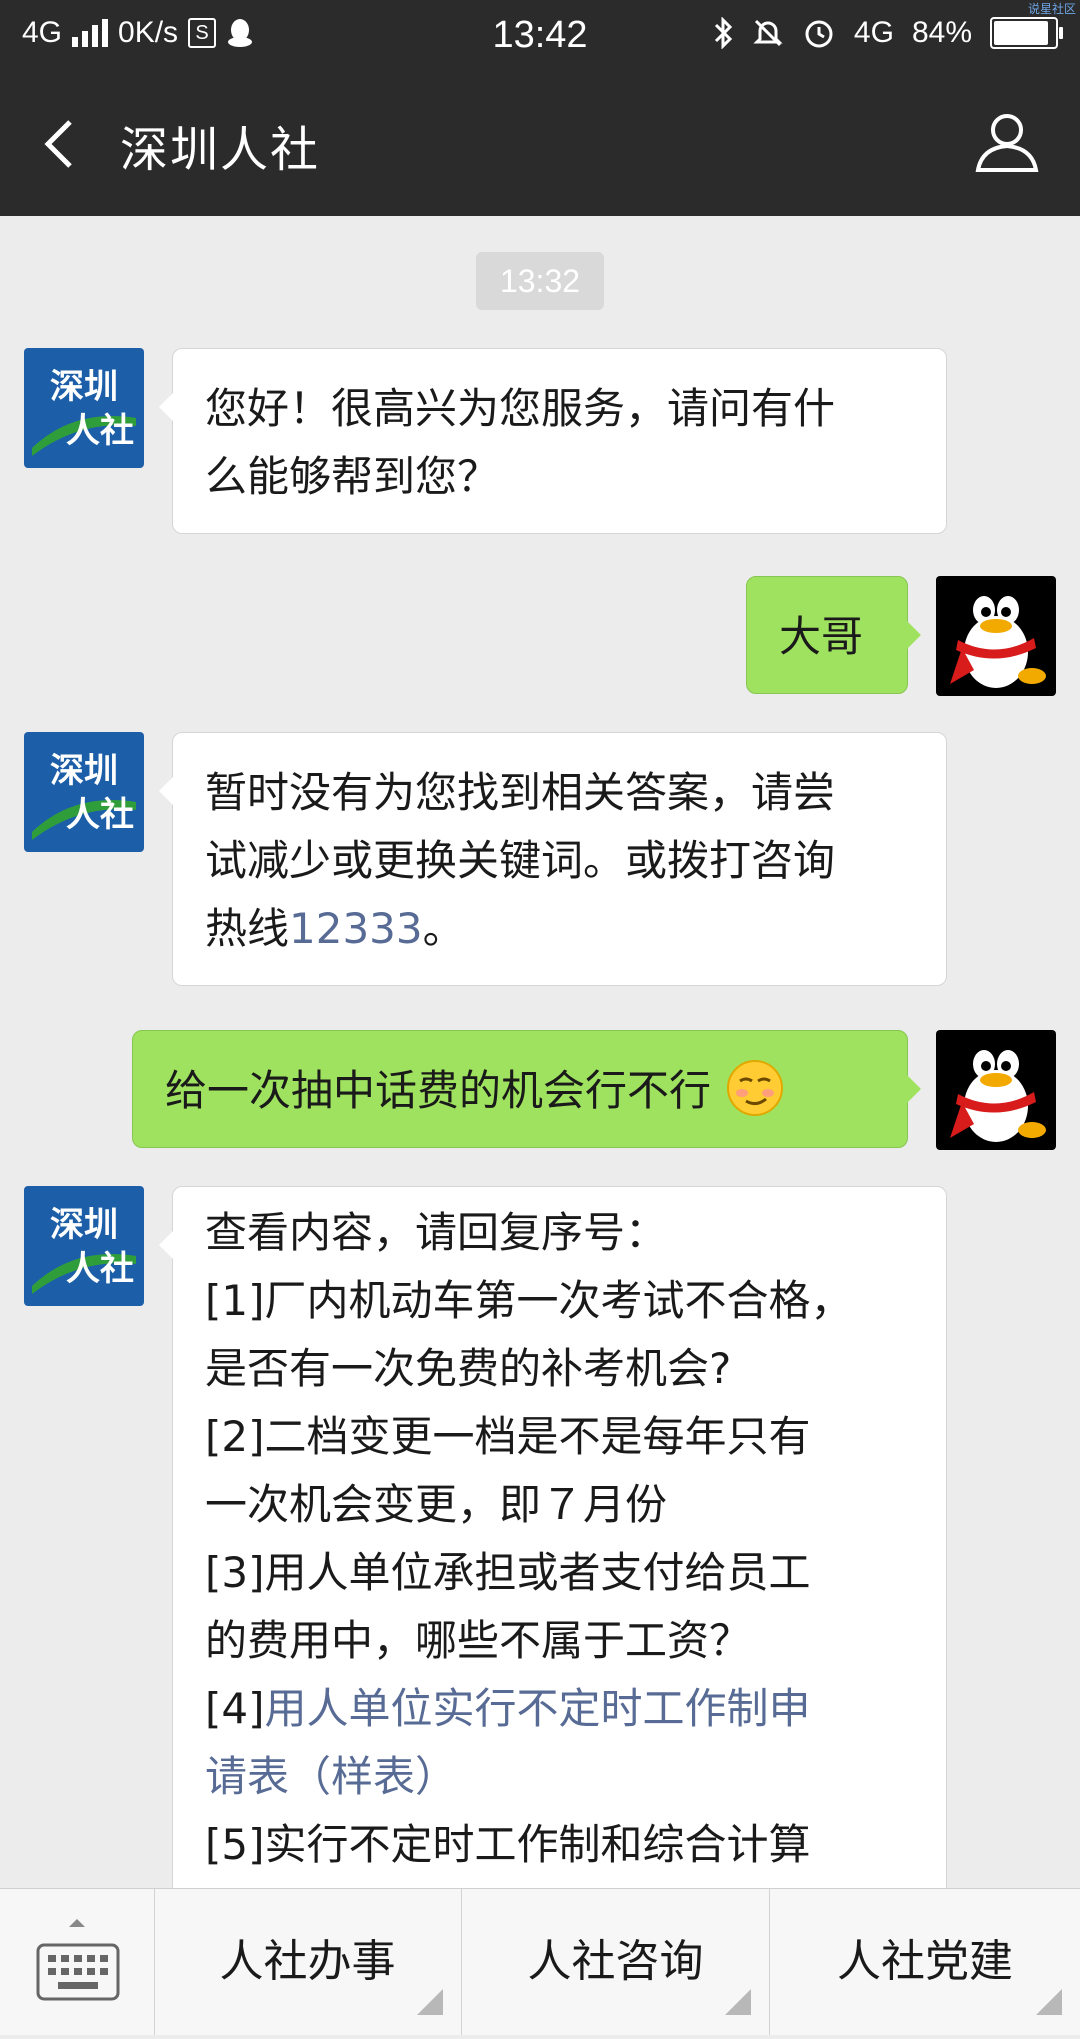  What do you see at coordinates (443, 928) in the screenshot?
I see `message-text: 。` at bounding box center [443, 928].